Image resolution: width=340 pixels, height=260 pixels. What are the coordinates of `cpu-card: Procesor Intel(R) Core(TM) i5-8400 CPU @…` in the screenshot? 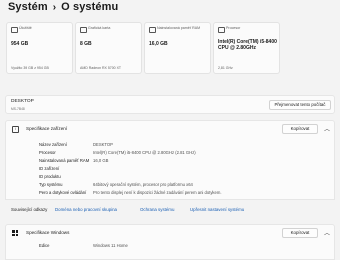 It's located at (246, 48).